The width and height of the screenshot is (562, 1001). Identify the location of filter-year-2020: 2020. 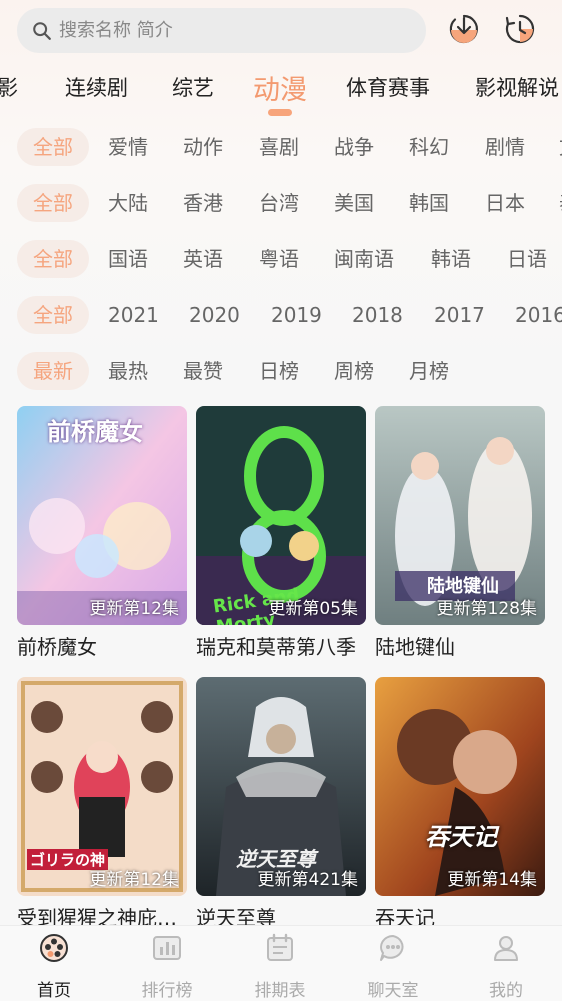
(214, 315).